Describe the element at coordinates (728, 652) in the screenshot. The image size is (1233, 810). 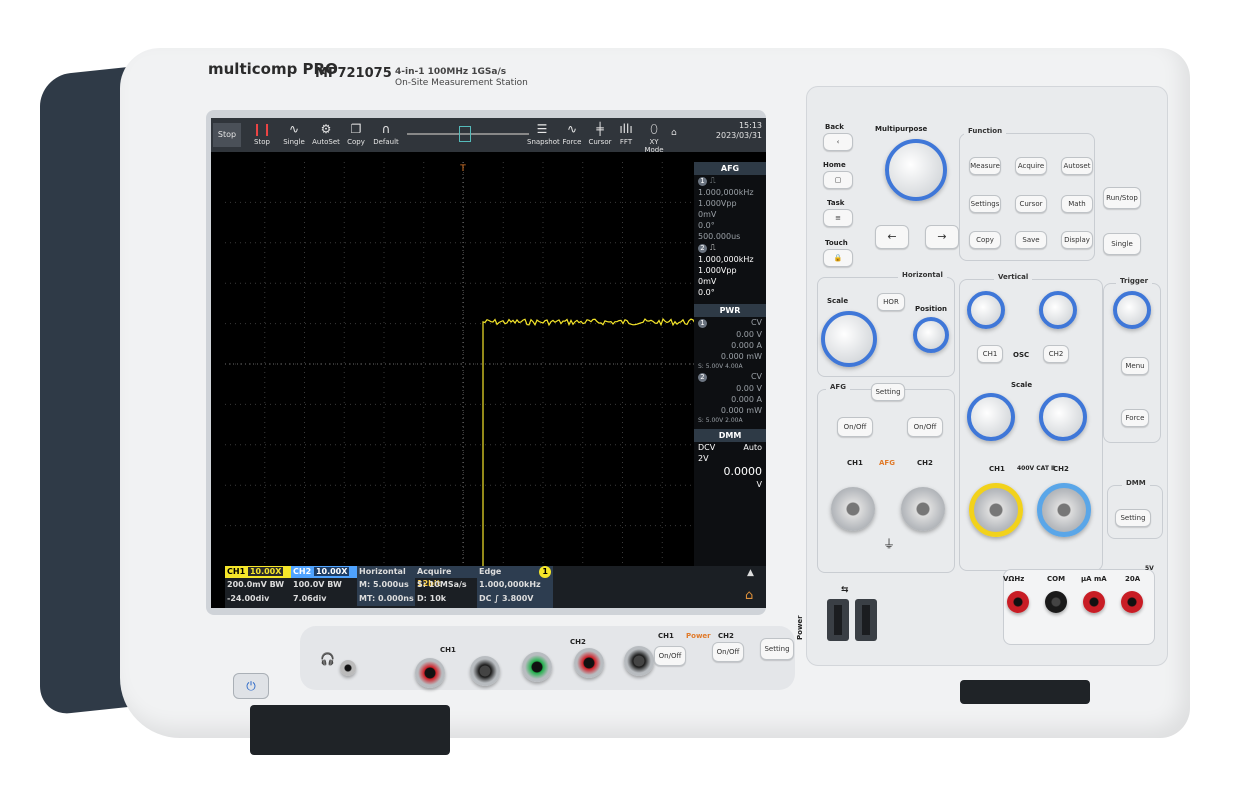
I see `power-ch2-on-off-button: On/Off` at that location.